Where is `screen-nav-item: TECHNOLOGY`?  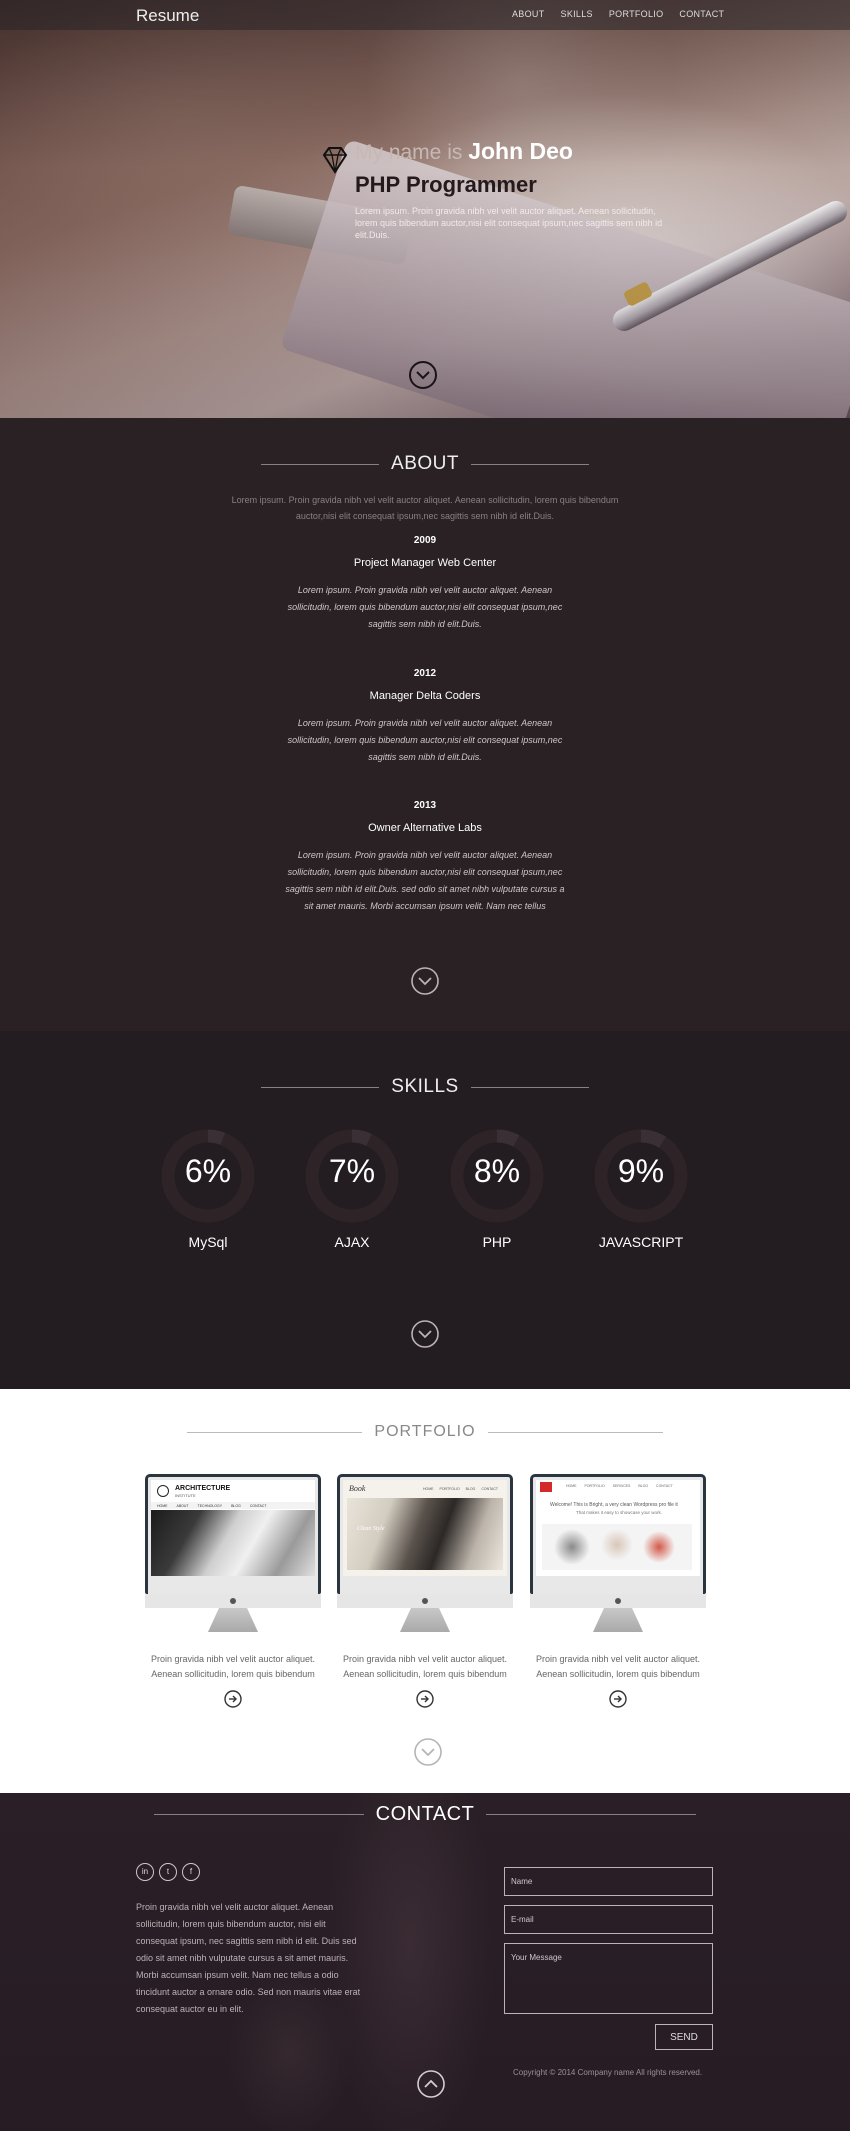 screen-nav-item: TECHNOLOGY is located at coordinates (210, 1505).